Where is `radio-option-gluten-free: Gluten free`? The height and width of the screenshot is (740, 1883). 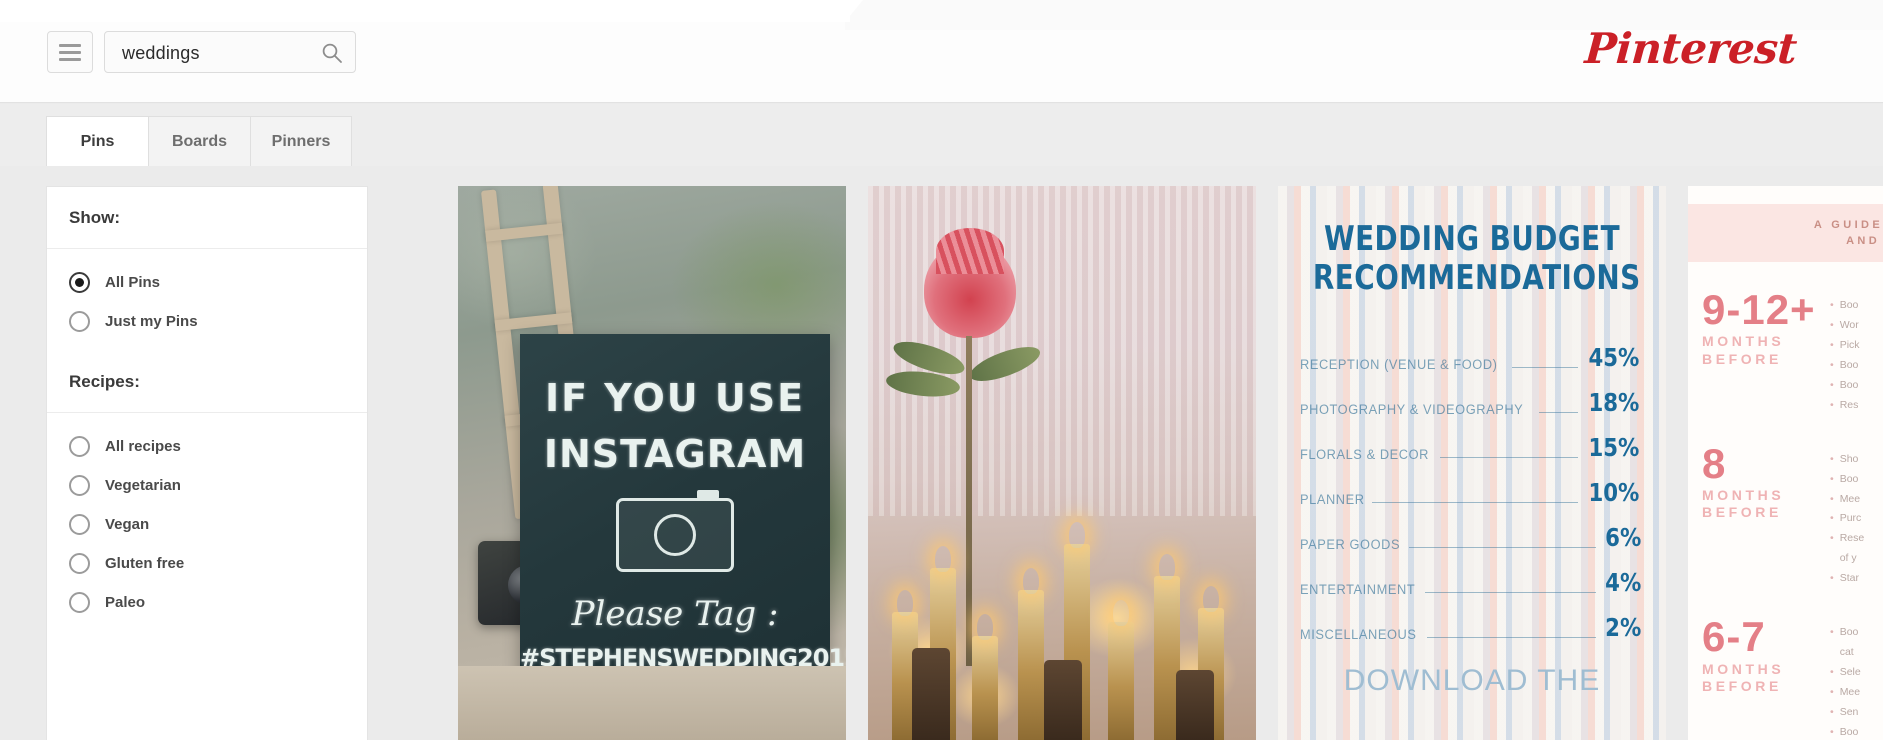
radio-option-gluten-free: Gluten free is located at coordinates (218, 563).